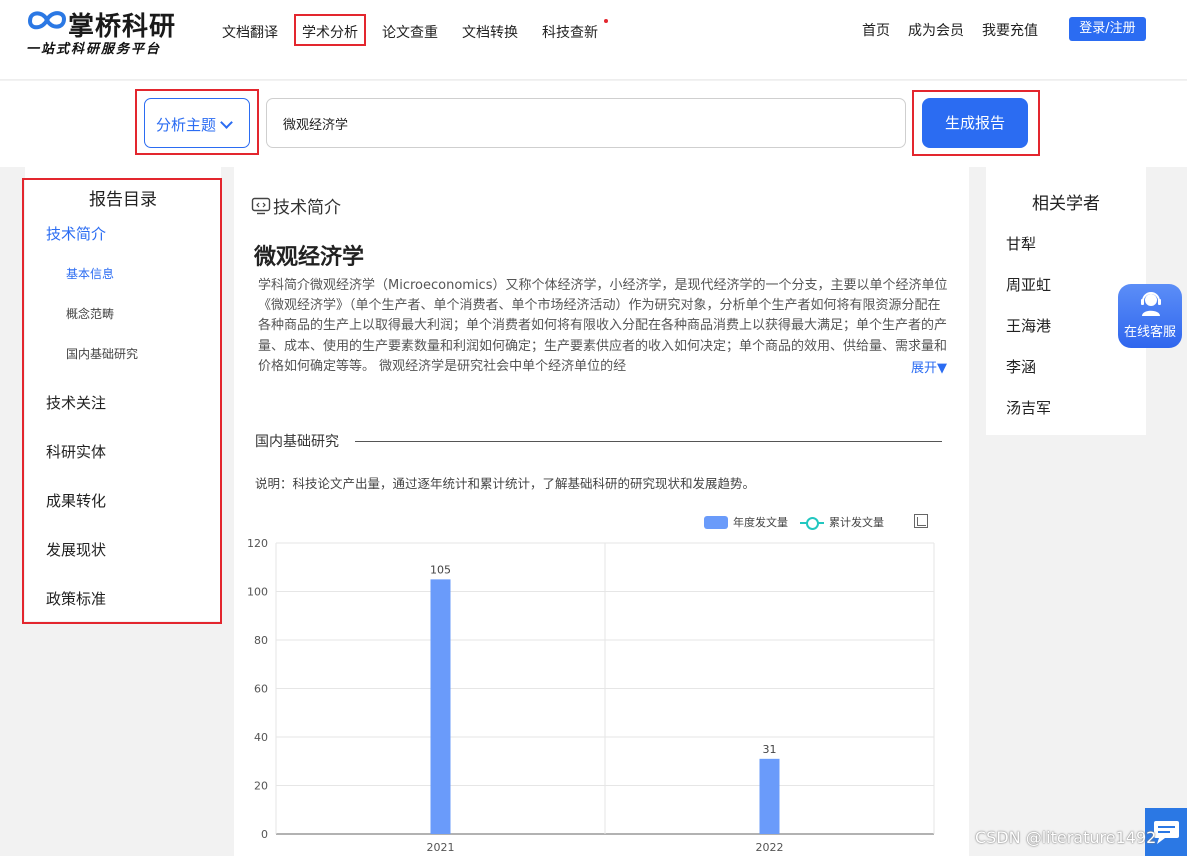  I want to click on recharge-link: 我要充值, so click(1010, 29).